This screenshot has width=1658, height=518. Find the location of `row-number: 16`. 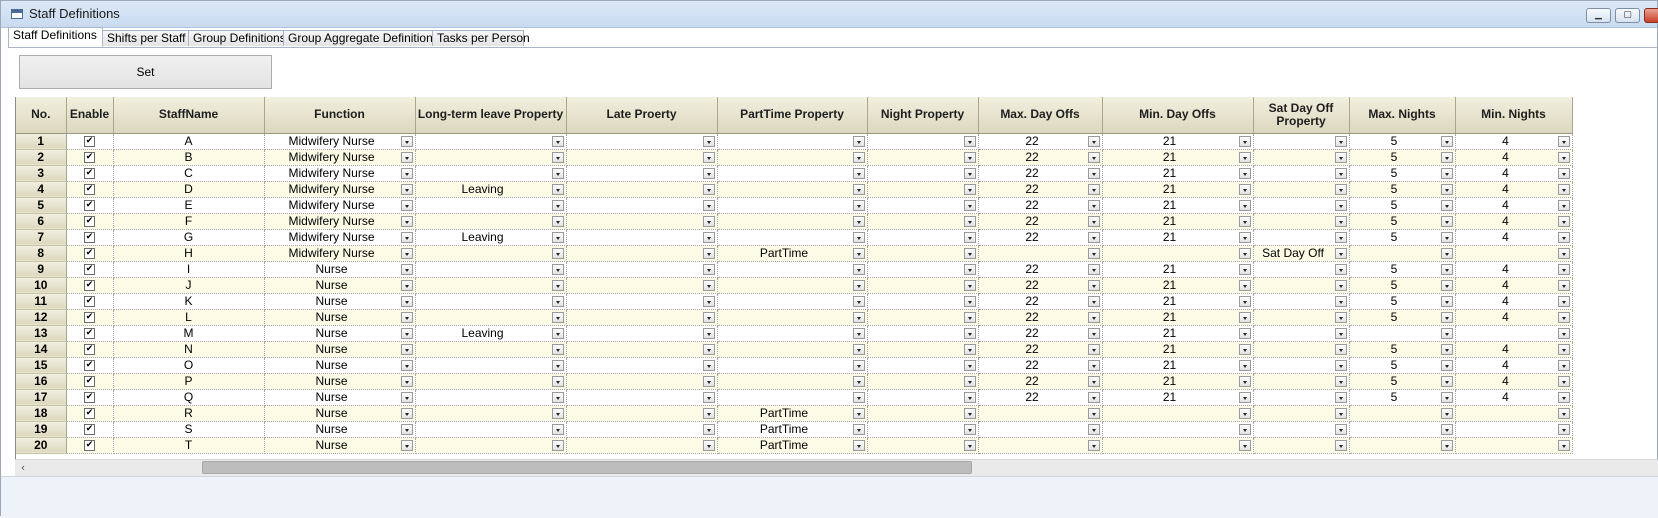

row-number: 16 is located at coordinates (41, 381).